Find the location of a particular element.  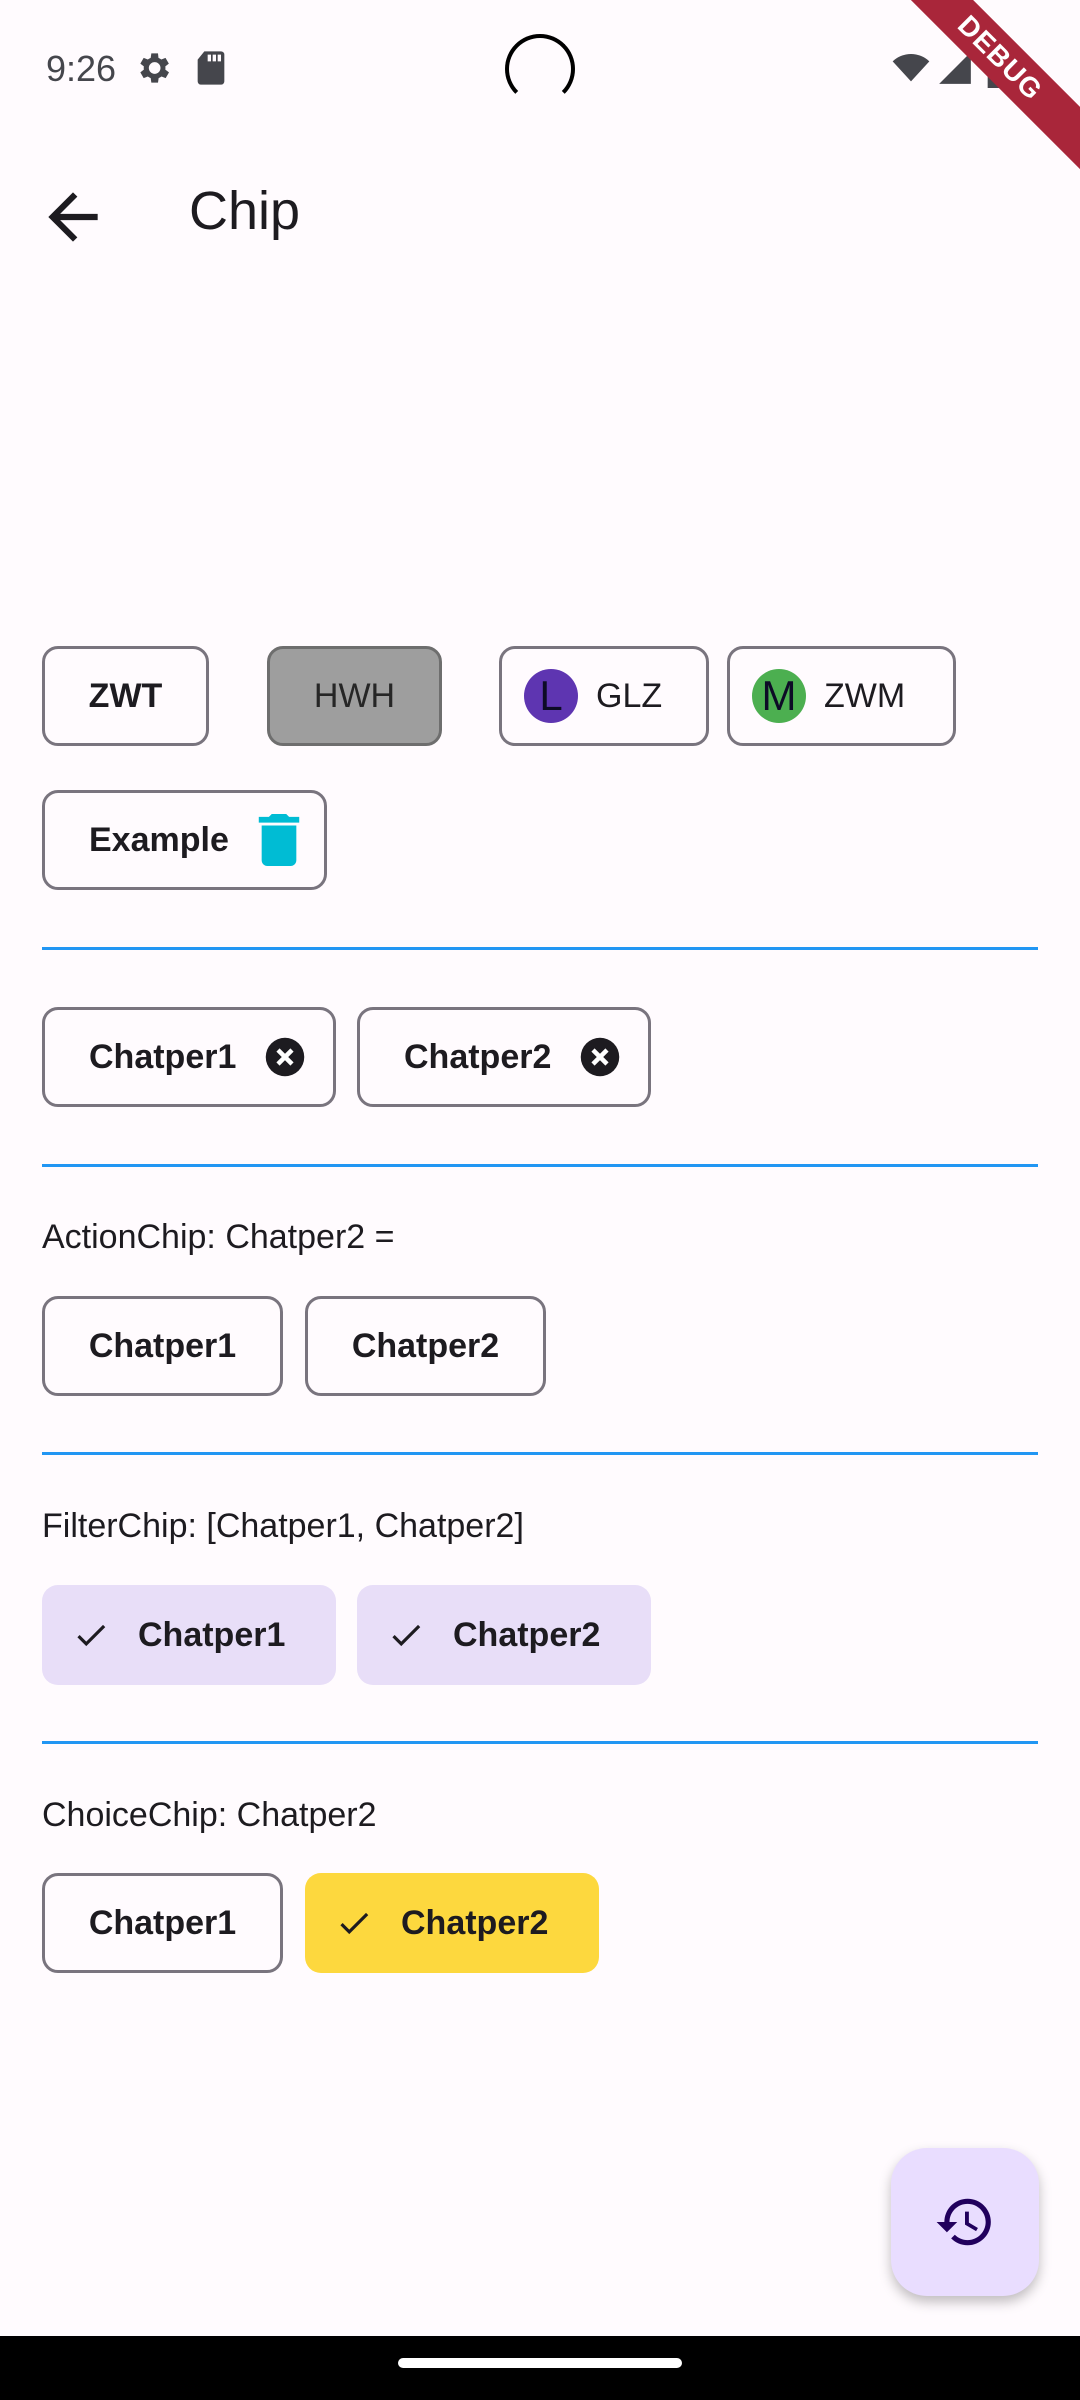

system-nav-bar is located at coordinates (540, 2368).